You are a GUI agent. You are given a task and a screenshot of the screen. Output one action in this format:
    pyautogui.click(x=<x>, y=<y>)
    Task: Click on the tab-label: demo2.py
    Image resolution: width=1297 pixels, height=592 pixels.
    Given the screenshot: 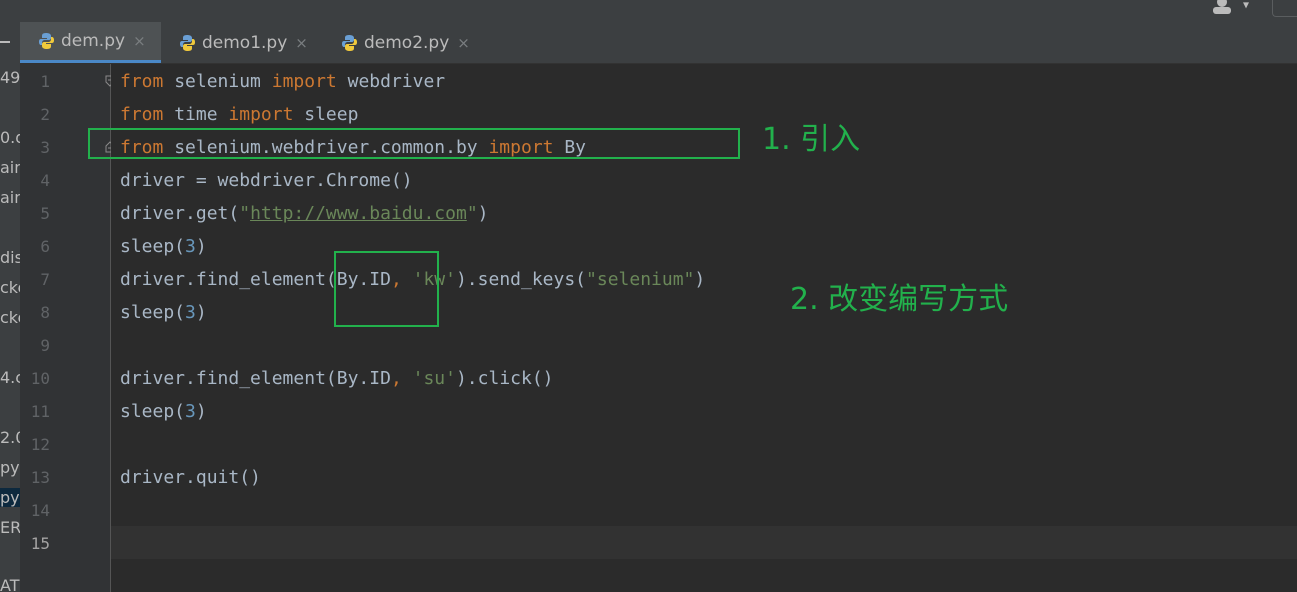 What is the action you would take?
    pyautogui.click(x=407, y=42)
    